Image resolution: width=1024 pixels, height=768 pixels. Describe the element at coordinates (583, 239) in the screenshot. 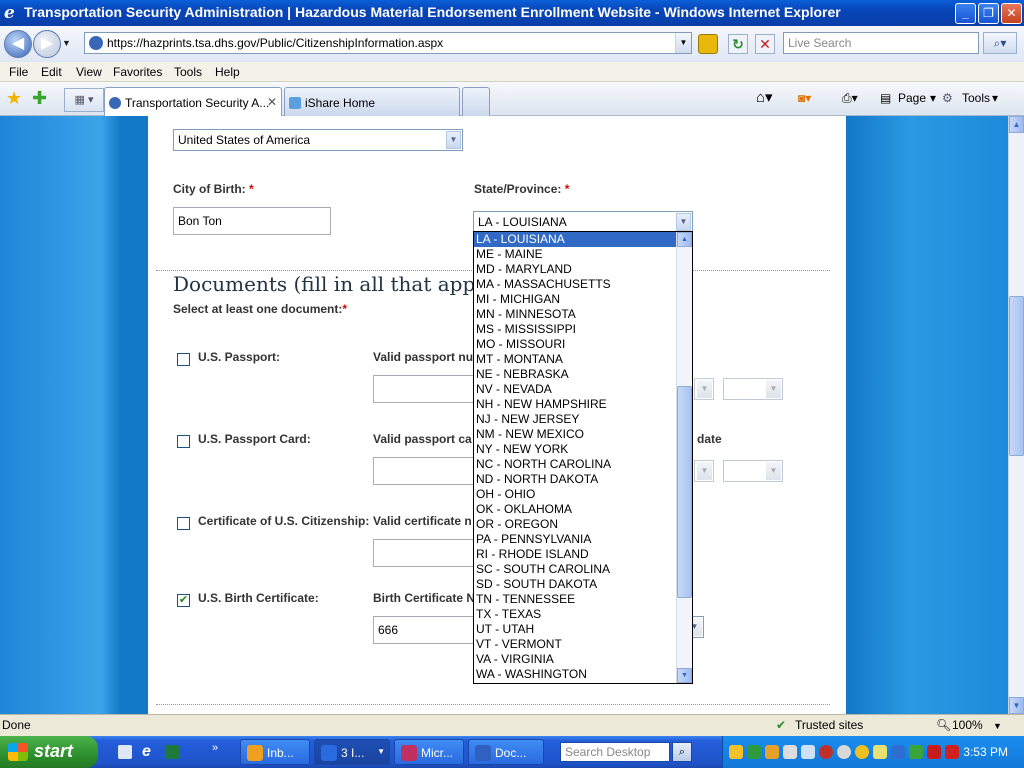

I see `state-option: LA - LOUISIANA` at that location.